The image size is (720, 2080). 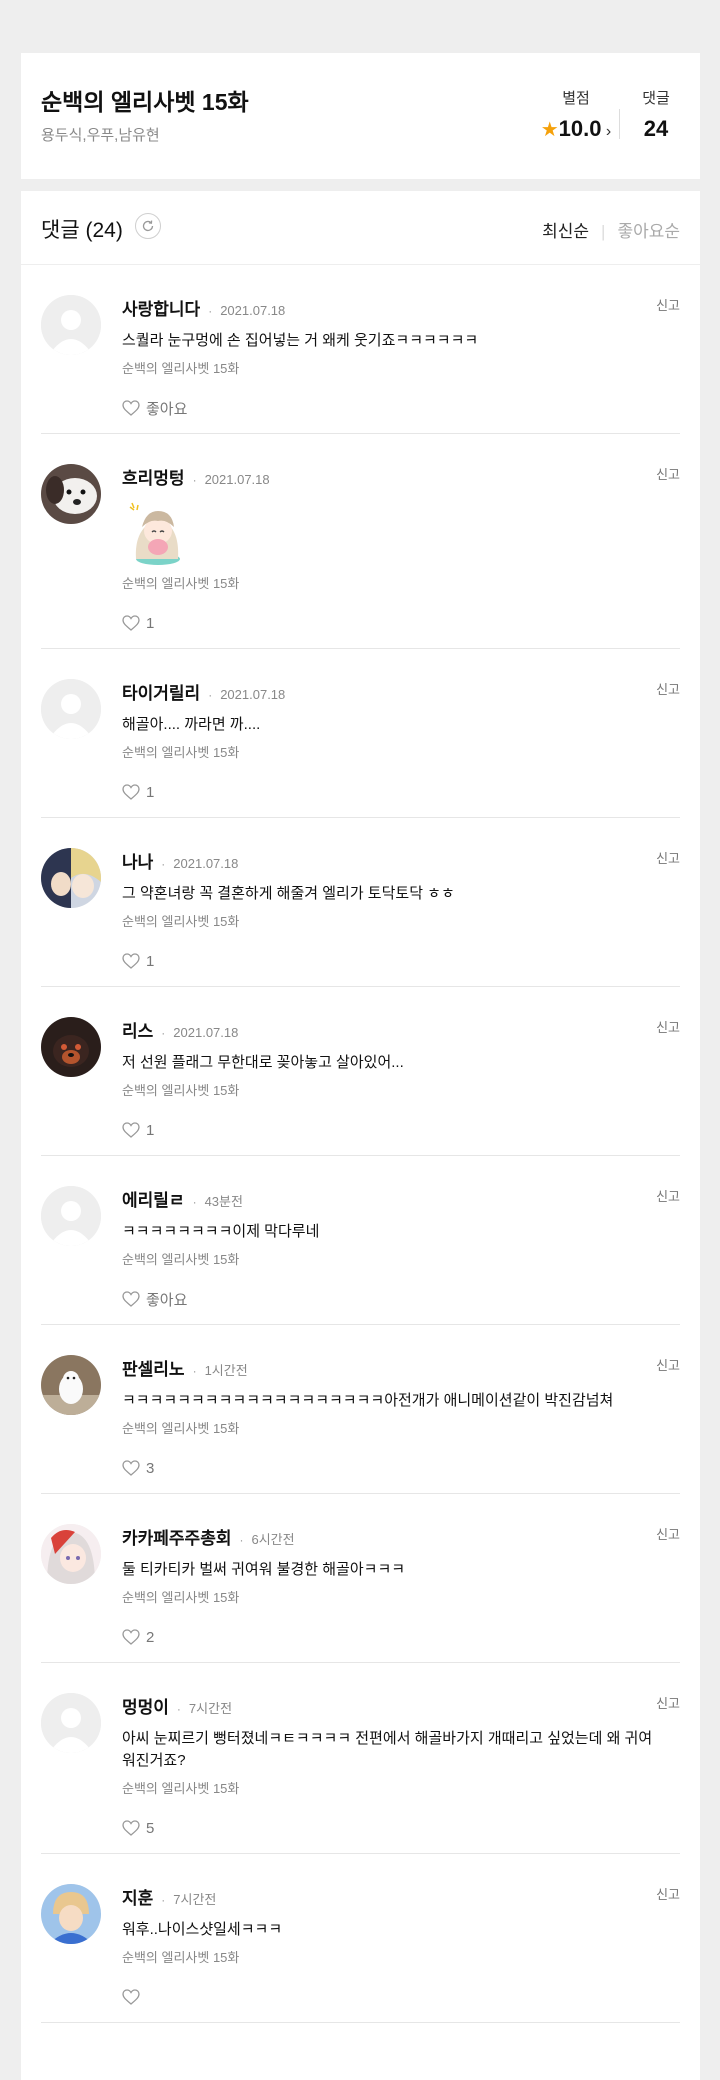 What do you see at coordinates (648, 231) in the screenshot?
I see `sort-likes-button: 좋아요순` at bounding box center [648, 231].